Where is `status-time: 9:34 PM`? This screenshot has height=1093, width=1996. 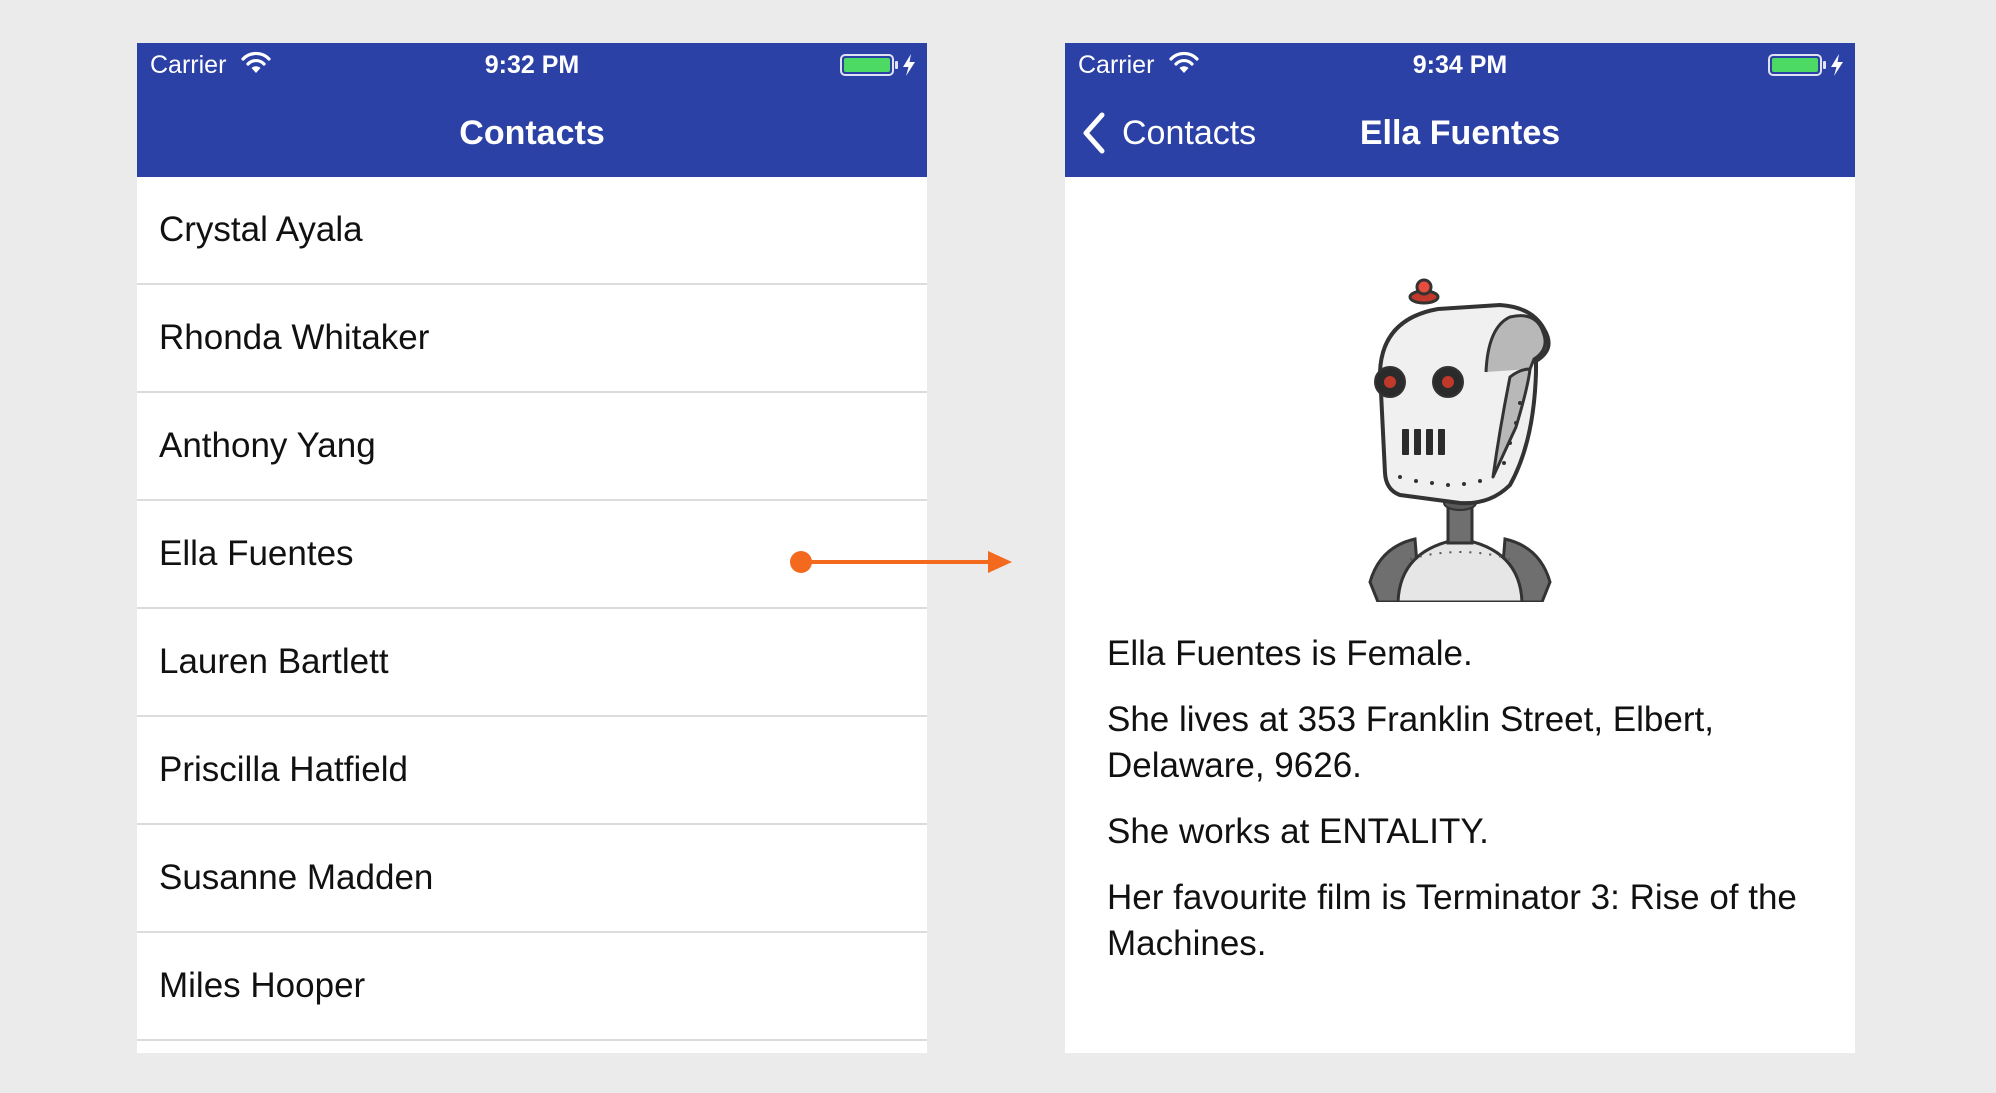
status-time: 9:34 PM is located at coordinates (1460, 65).